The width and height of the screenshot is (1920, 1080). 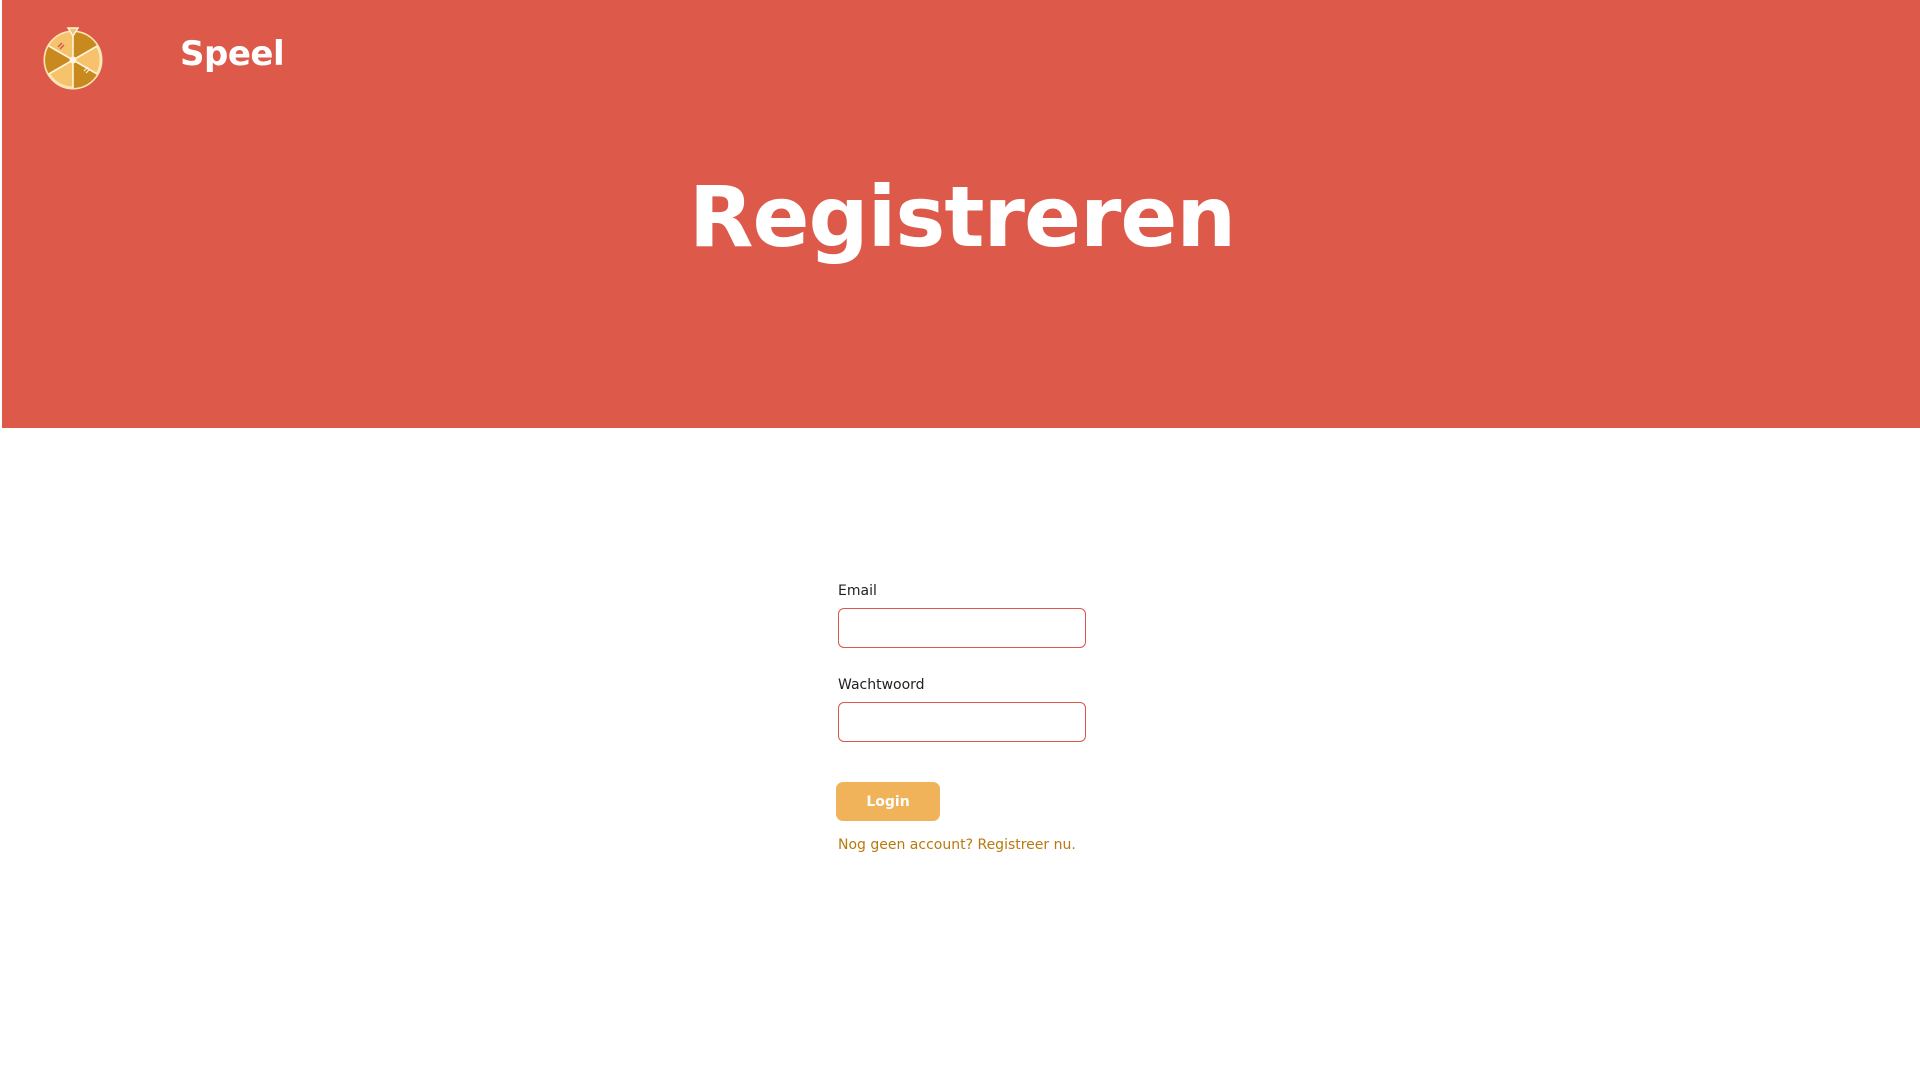 What do you see at coordinates (73, 58) in the screenshot?
I see `prize-wheel-icon` at bounding box center [73, 58].